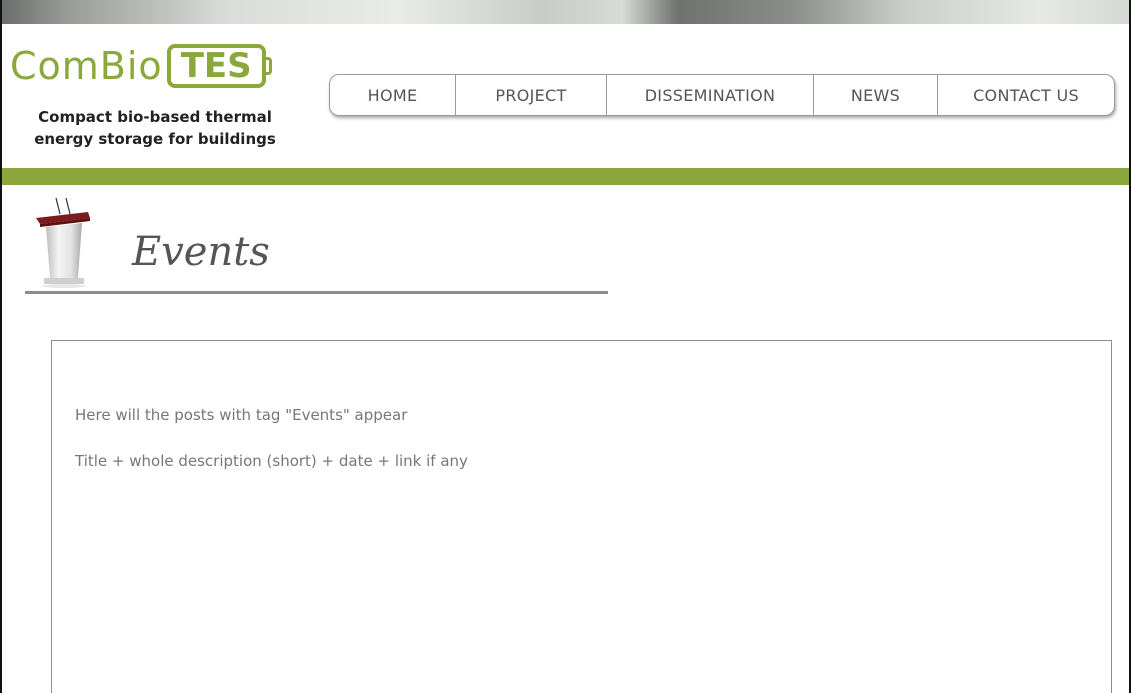  Describe the element at coordinates (565, 12) in the screenshot. I see `header-banner-image` at that location.